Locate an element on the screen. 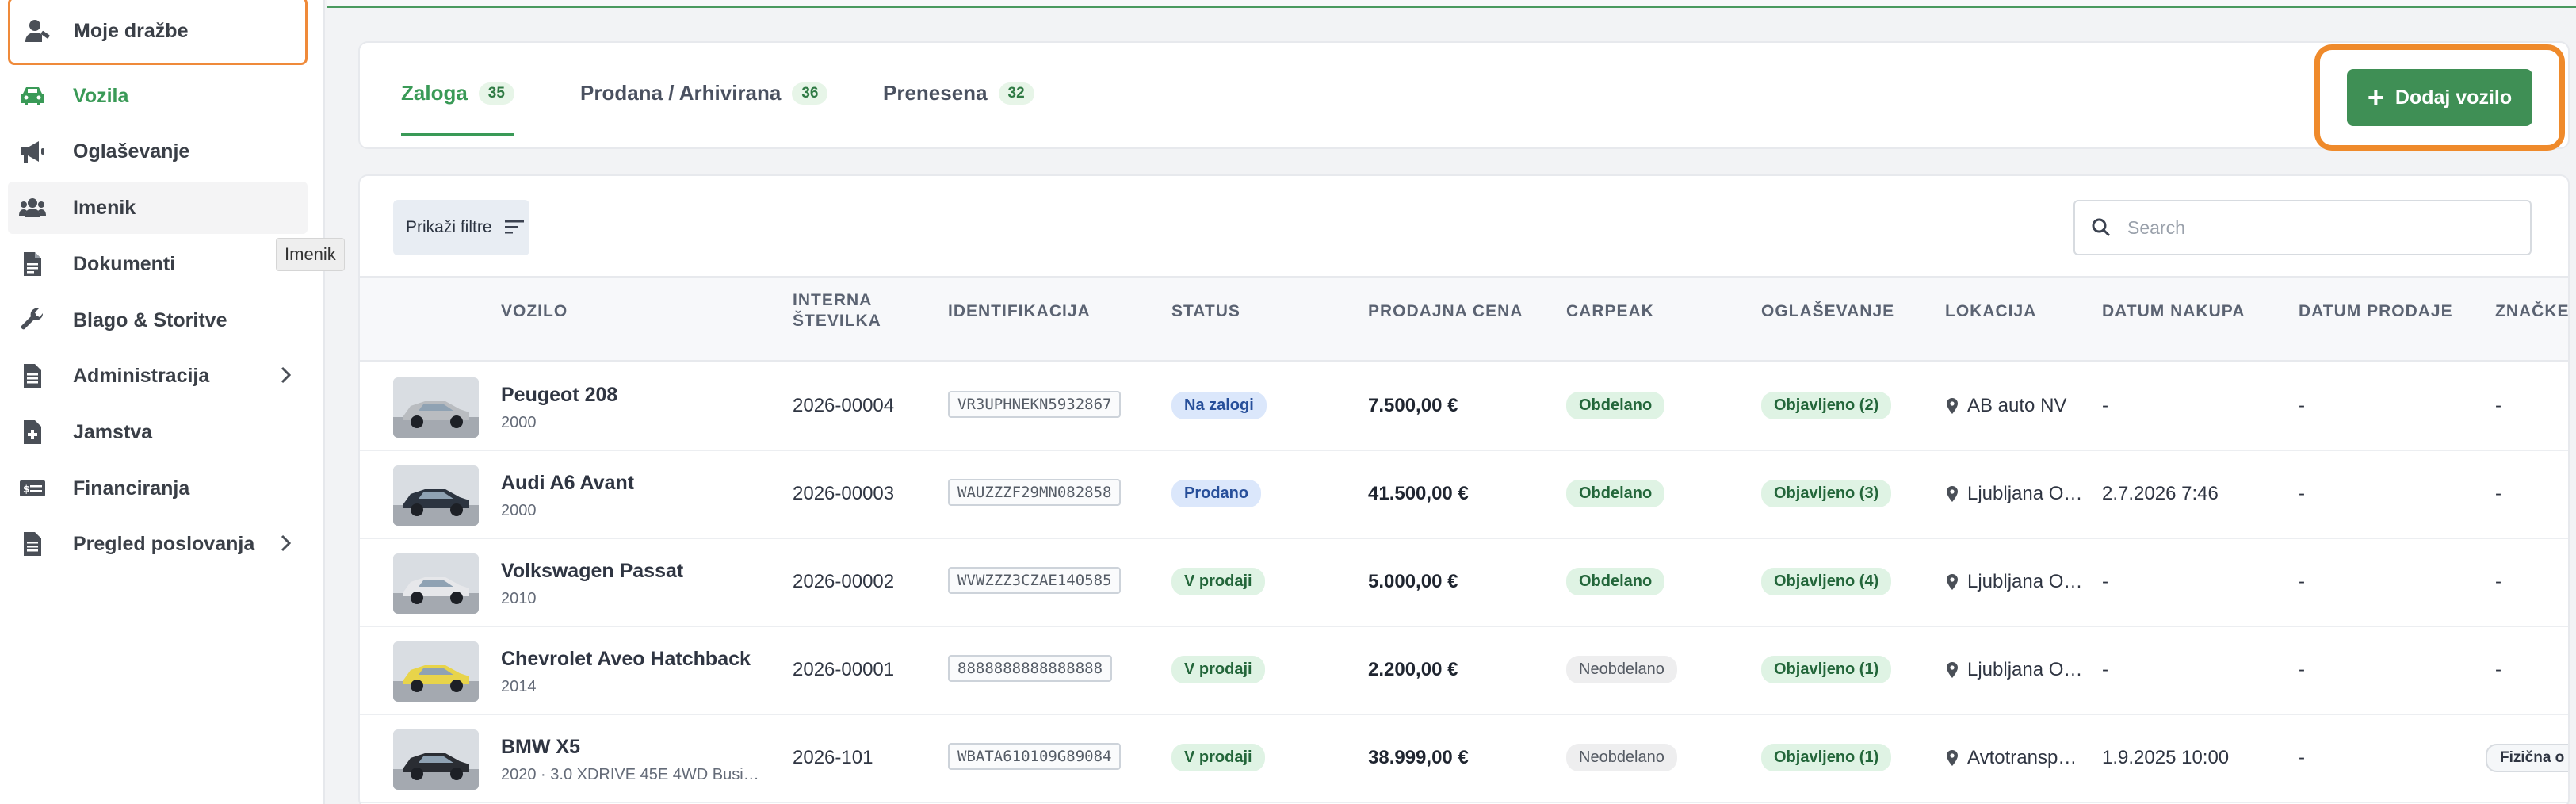 The height and width of the screenshot is (804, 2576). advertising-badge: Objavljeno (4) is located at coordinates (1827, 581).